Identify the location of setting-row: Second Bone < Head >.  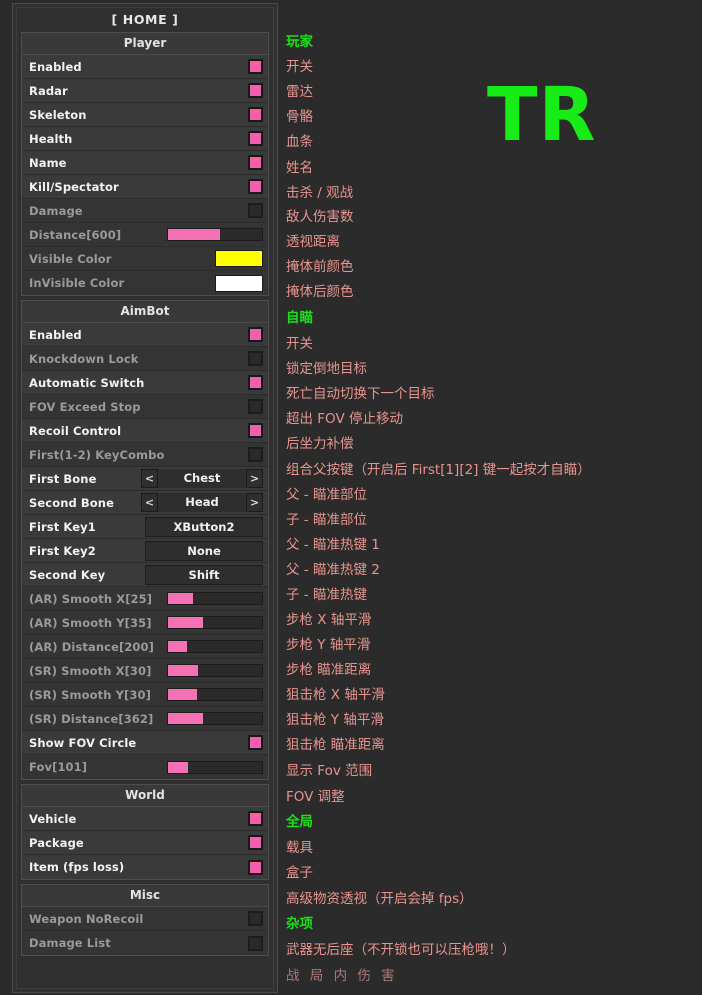
(145, 503).